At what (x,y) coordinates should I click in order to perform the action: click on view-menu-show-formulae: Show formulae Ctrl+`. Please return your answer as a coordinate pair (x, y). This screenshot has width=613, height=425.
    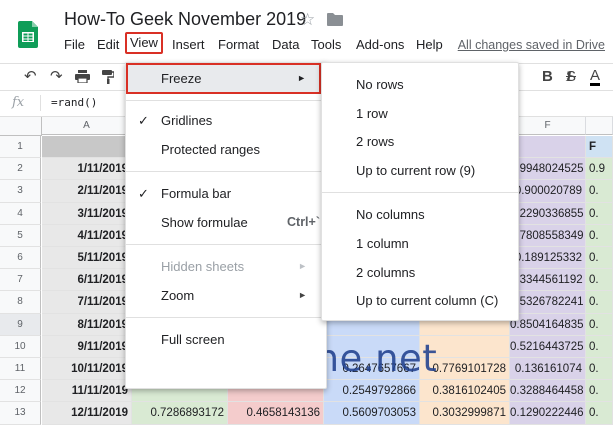
    Looking at the image, I should click on (226, 223).